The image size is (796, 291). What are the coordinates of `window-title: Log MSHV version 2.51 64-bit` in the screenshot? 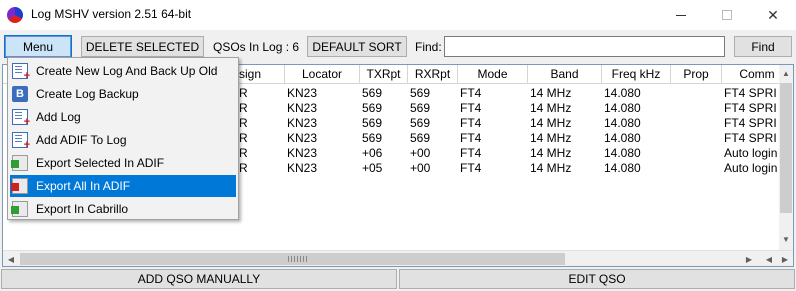 It's located at (111, 14).